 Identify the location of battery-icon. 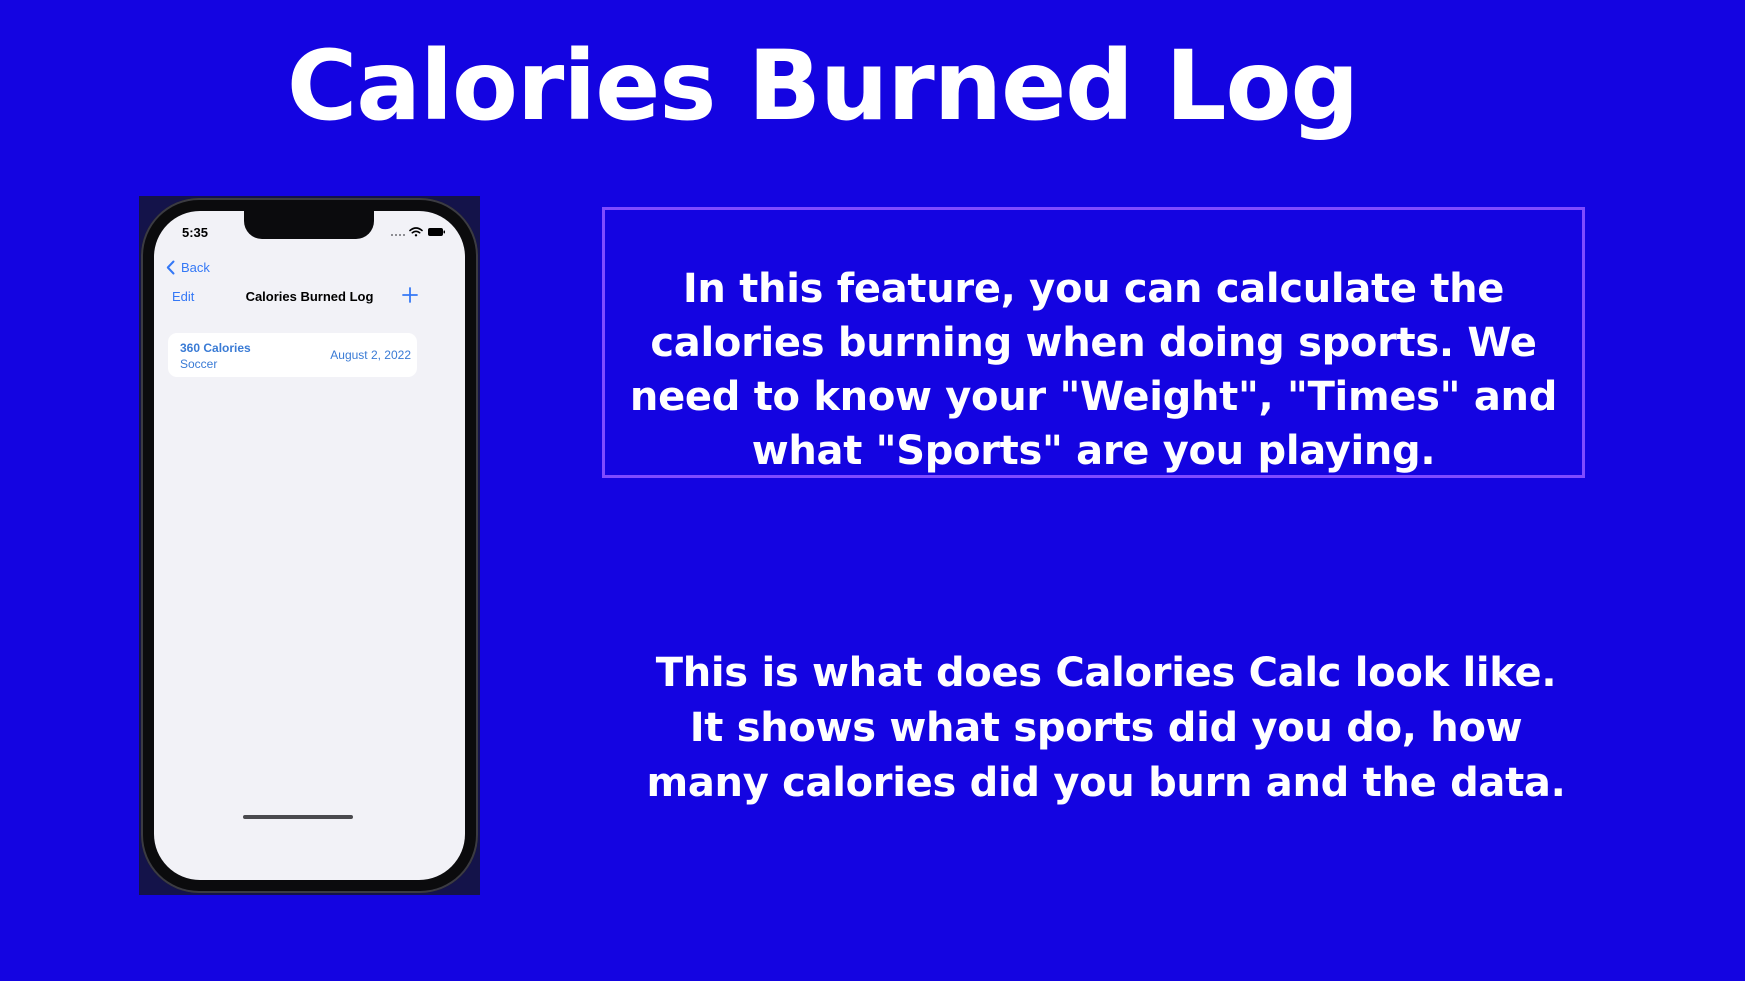
(436, 232).